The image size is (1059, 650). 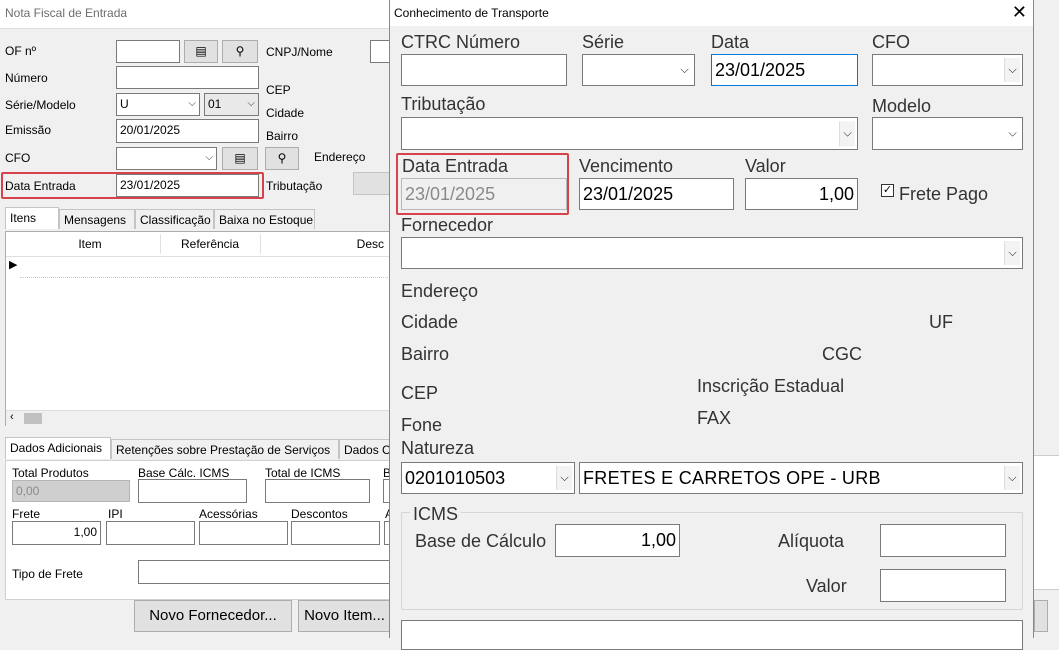 What do you see at coordinates (617, 540) in the screenshot?
I see `base-calculo-input: 1,00` at bounding box center [617, 540].